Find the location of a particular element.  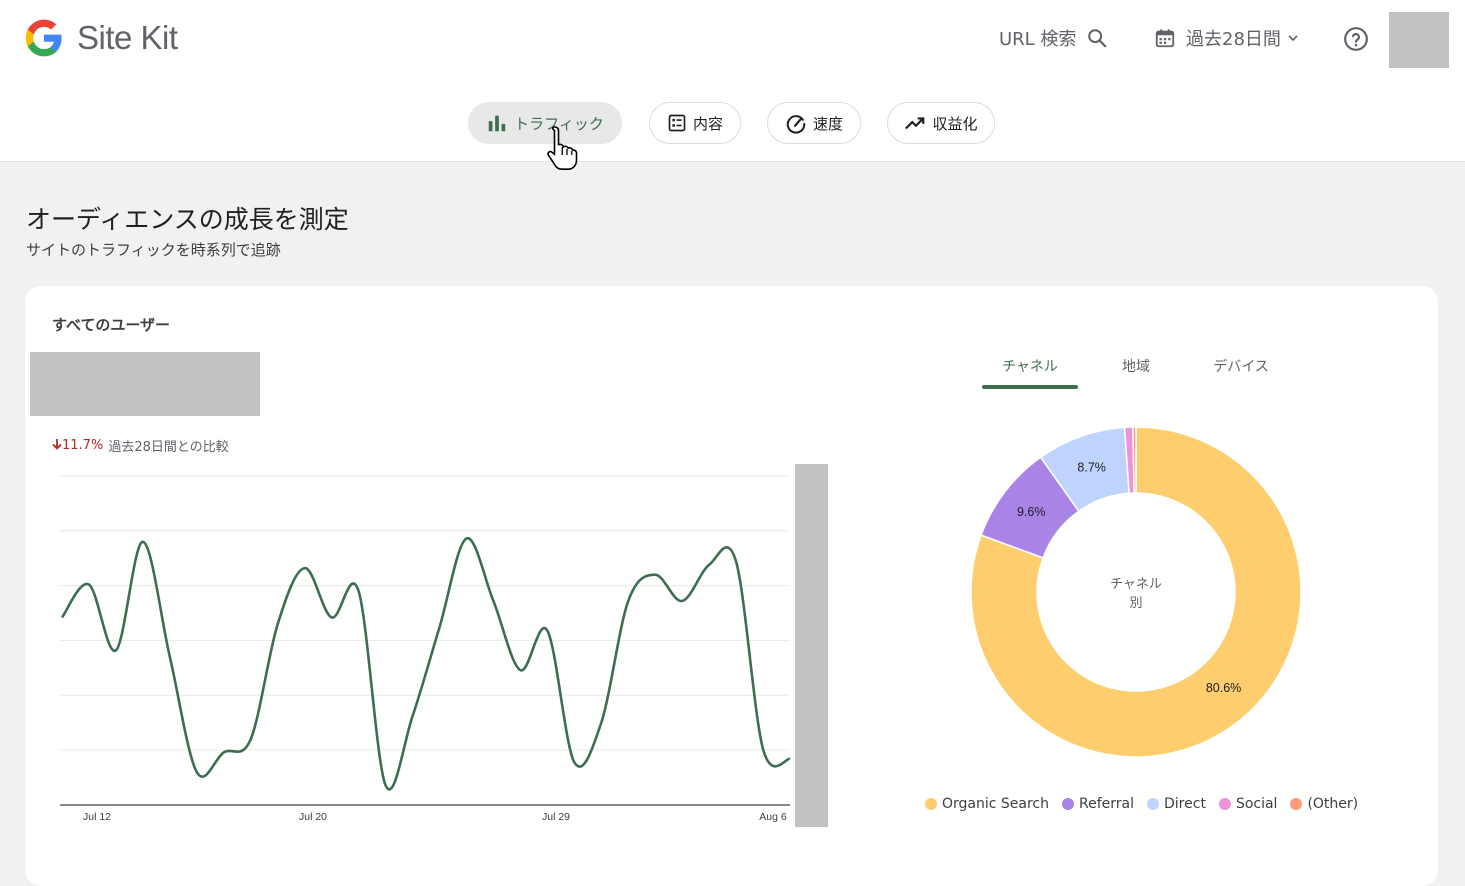

nav-tabs: トラフィック 内容 速度 収益化 is located at coordinates (732, 123).